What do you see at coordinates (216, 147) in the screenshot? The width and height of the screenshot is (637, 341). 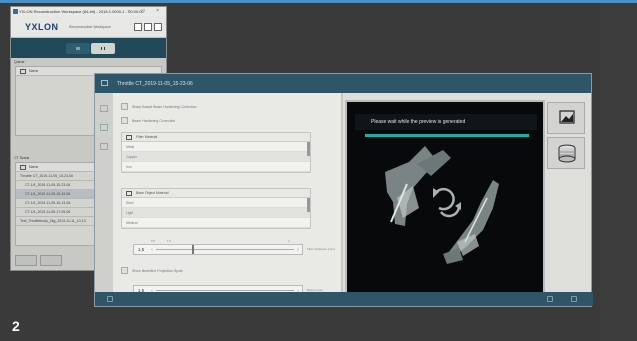 I see `filter-row: Metal` at bounding box center [216, 147].